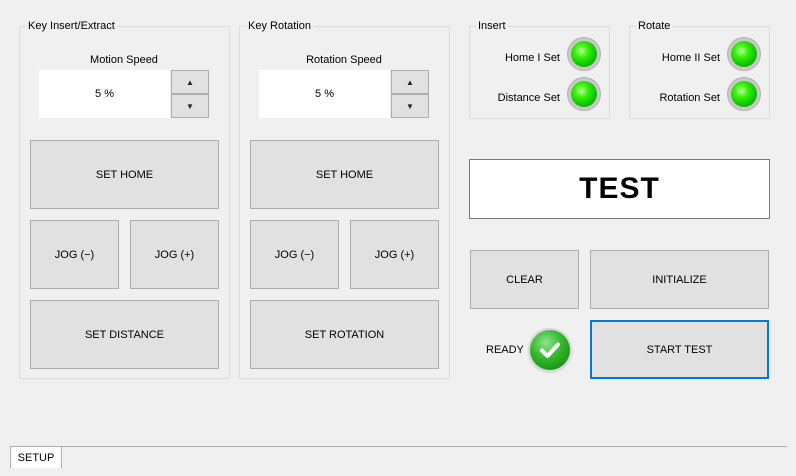 The image size is (796, 476). Describe the element at coordinates (619, 189) in the screenshot. I see `test-display: TEST` at that location.